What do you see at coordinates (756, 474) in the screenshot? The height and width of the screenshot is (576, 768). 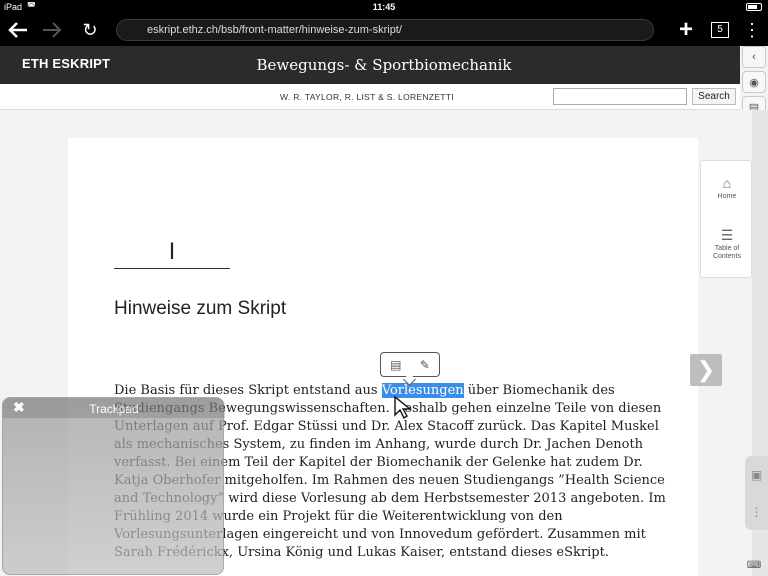 I see `window-icon: ▣` at bounding box center [756, 474].